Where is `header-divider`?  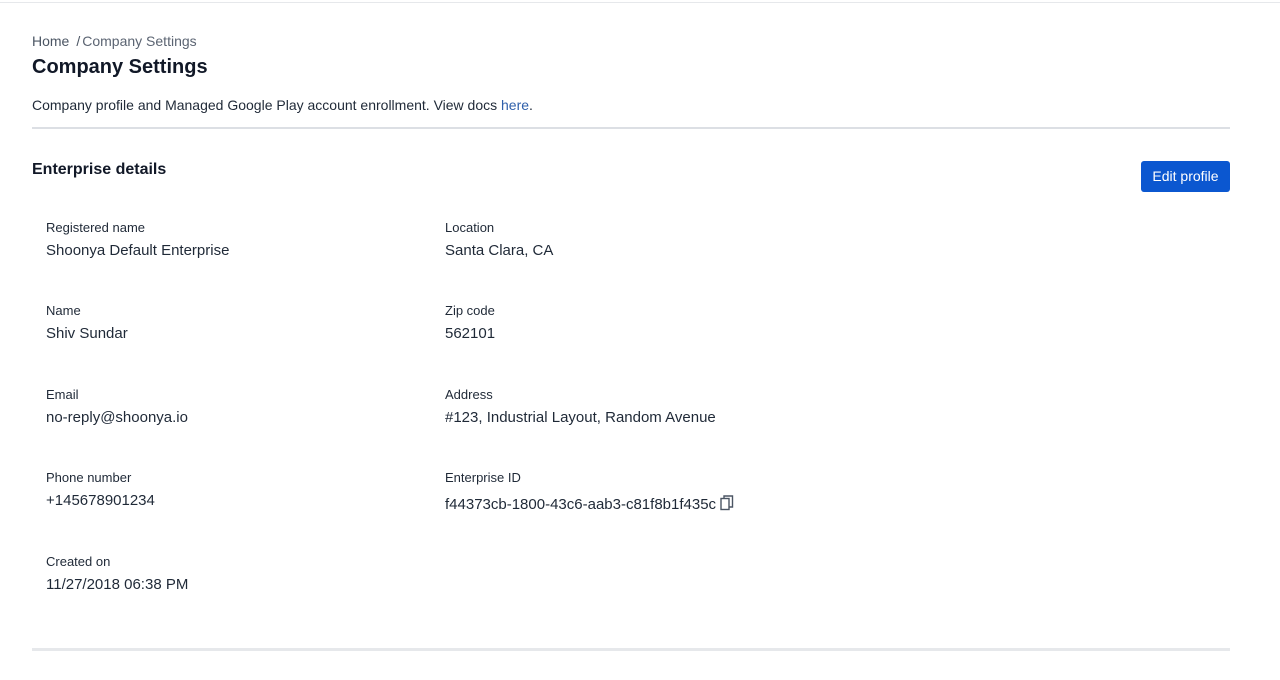 header-divider is located at coordinates (631, 128).